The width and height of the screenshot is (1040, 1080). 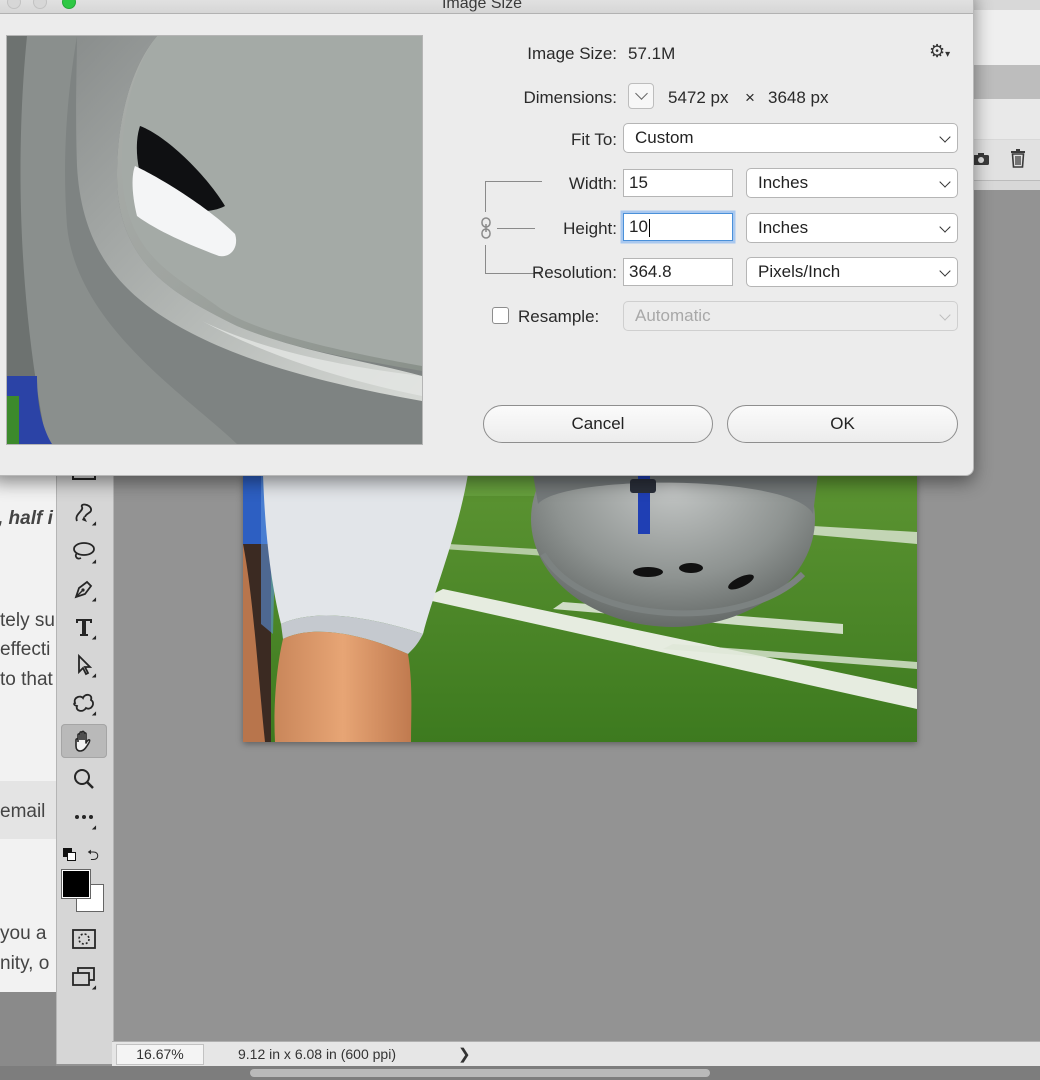 What do you see at coordinates (939, 51) in the screenshot?
I see `settings-gear-icon: ⚙▾` at bounding box center [939, 51].